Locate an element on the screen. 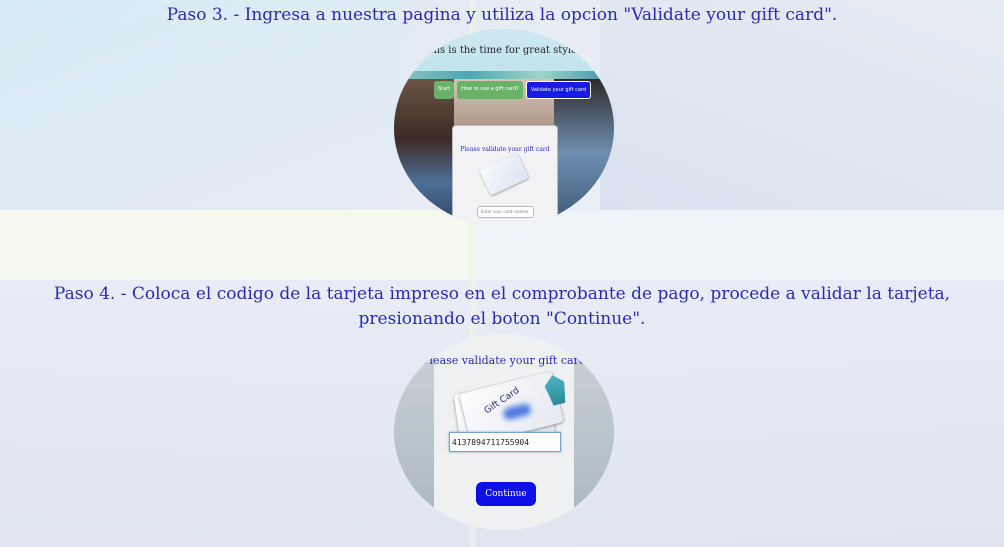  decorative-stripe is located at coordinates (504, 75).